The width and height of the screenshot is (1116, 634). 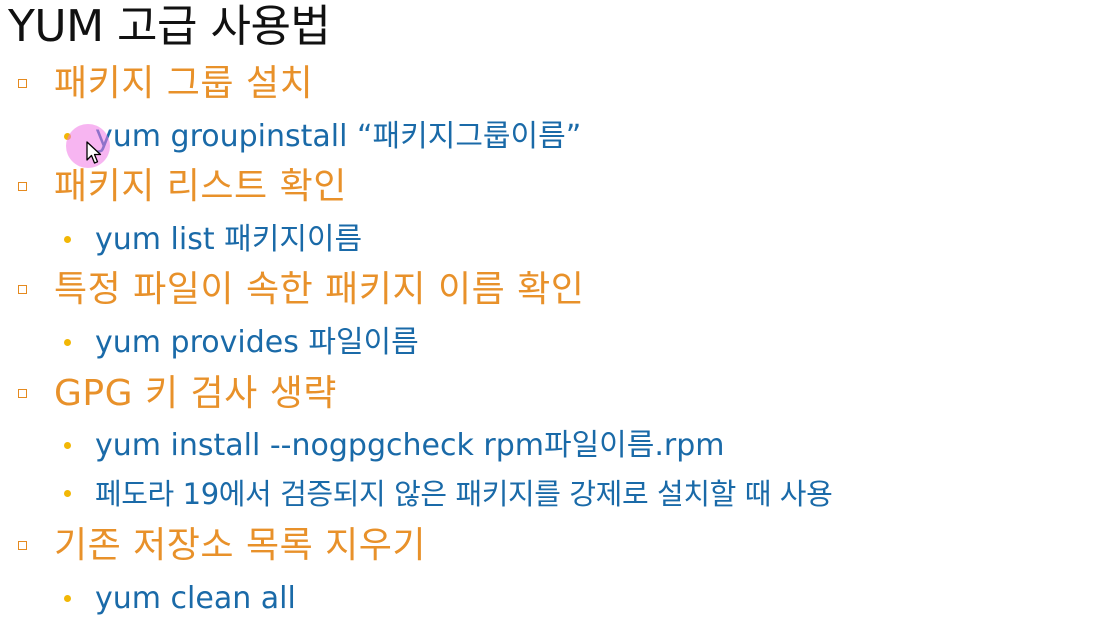 I want to click on heading-text: 패키지 리스트 확인, so click(x=200, y=186).